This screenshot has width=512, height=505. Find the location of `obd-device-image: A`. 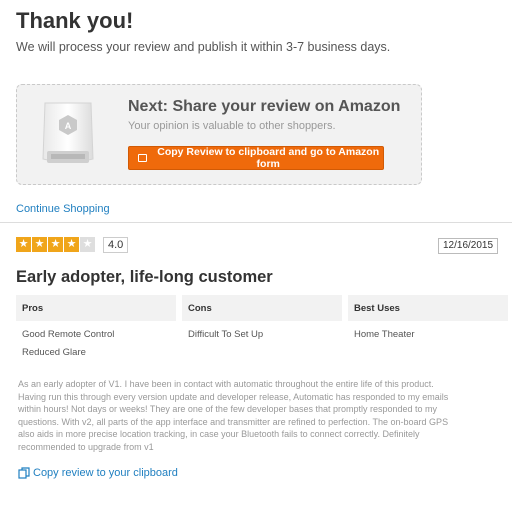

obd-device-image: A is located at coordinates (68, 132).